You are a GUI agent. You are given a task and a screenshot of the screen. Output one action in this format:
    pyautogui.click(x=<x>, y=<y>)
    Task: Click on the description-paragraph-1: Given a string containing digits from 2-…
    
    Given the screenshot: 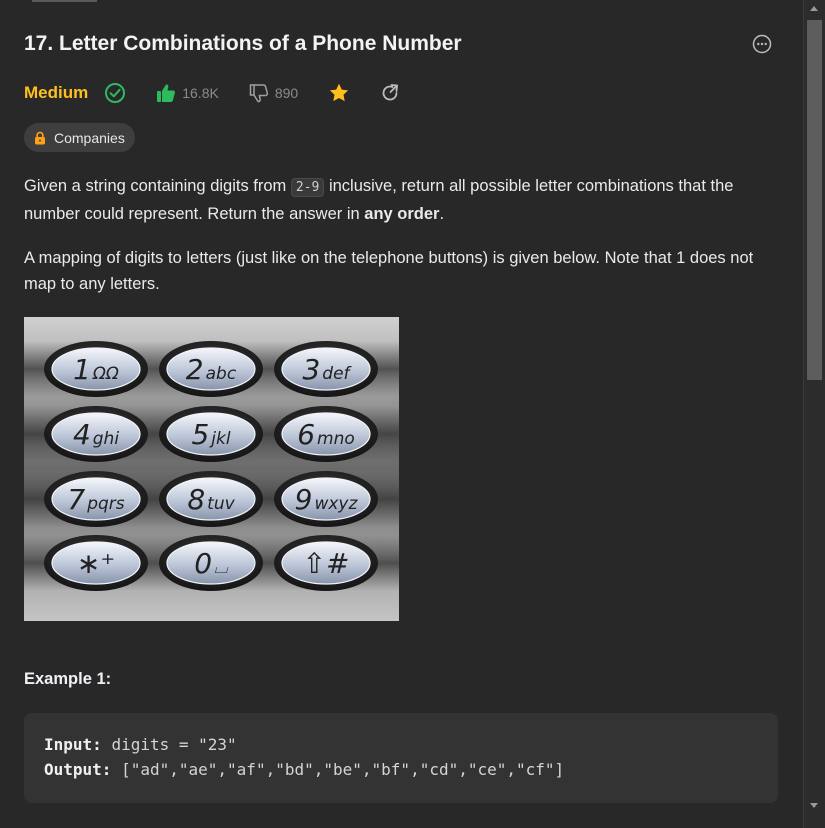 What is the action you would take?
    pyautogui.click(x=394, y=200)
    